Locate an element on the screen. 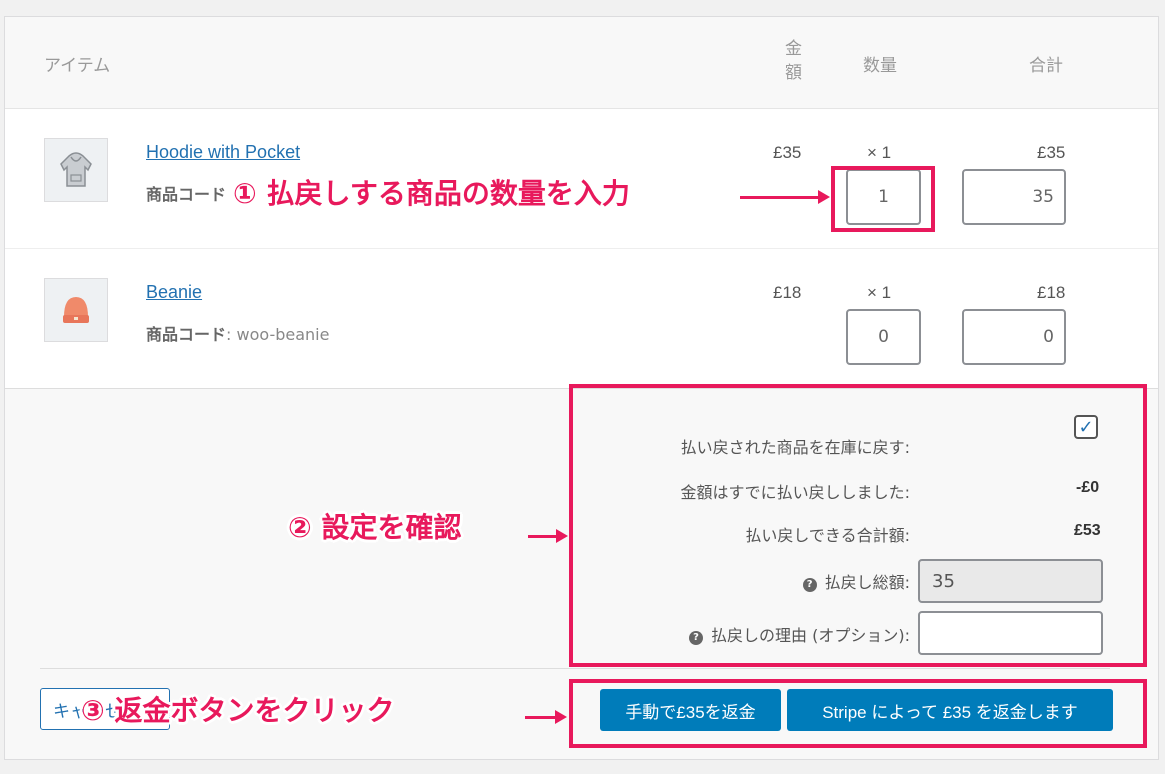 This screenshot has width=1165, height=774. header-quantity: 数量 is located at coordinates (880, 66).